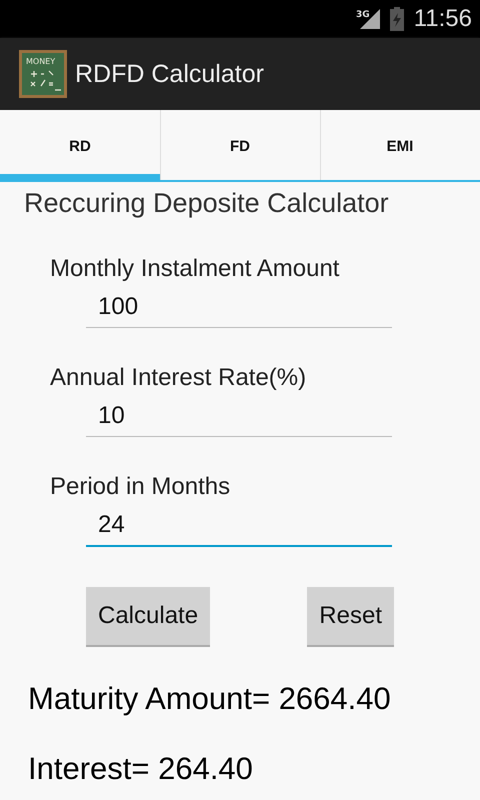  I want to click on result-text: Maturity Amount= 2664.40, so click(210, 699).